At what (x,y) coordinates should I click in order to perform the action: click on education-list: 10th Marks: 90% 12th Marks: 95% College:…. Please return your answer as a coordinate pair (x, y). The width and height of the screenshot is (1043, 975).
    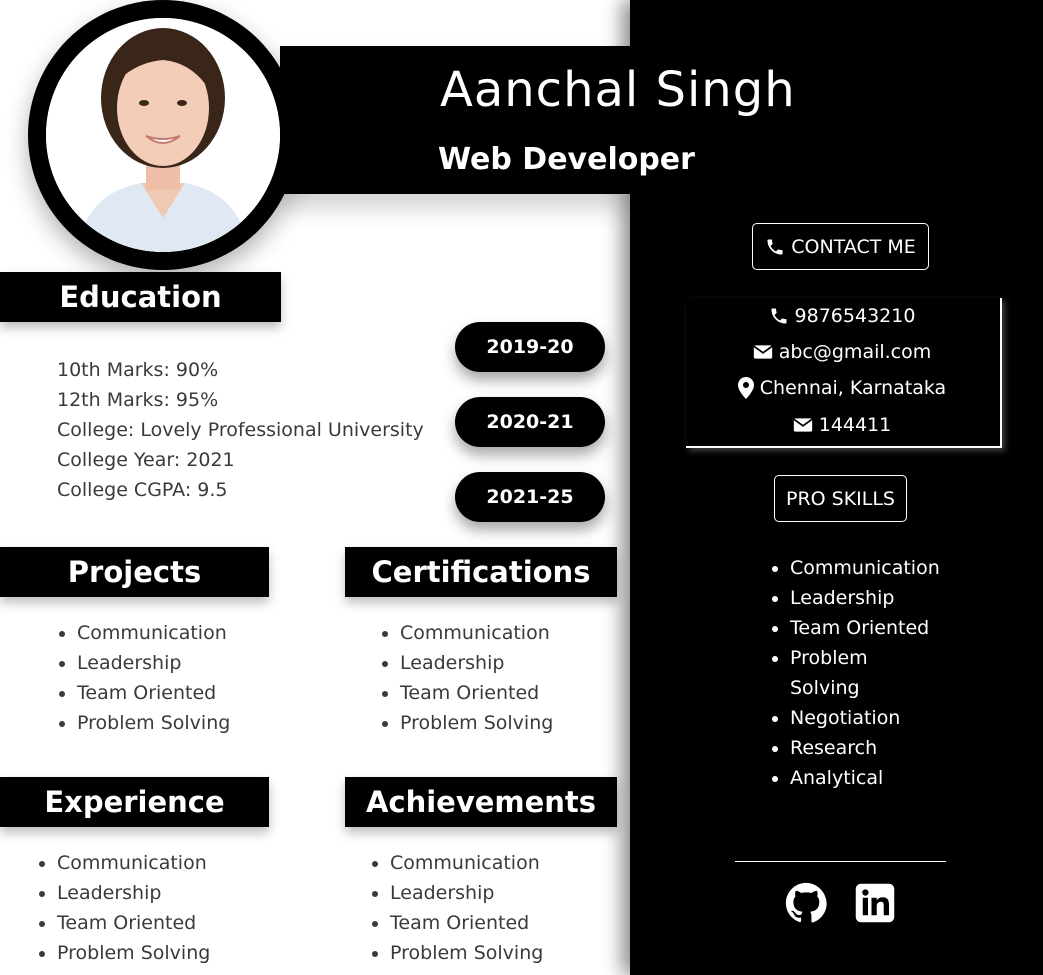
    Looking at the image, I should click on (240, 430).